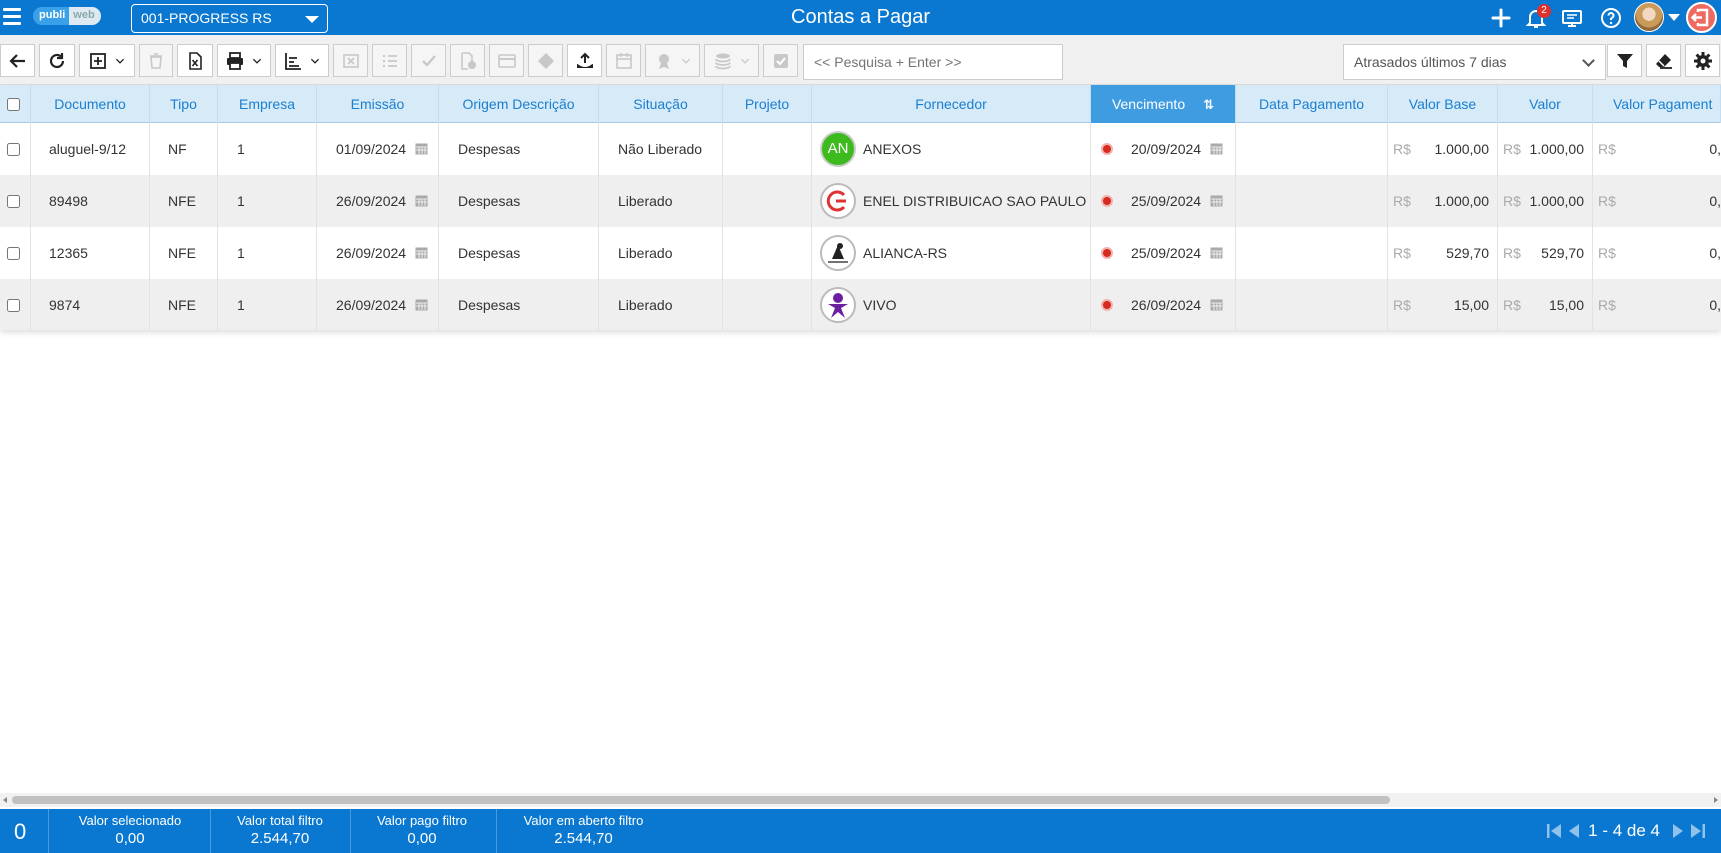  What do you see at coordinates (1443, 104) in the screenshot?
I see `col-valor-base: Valor Base` at bounding box center [1443, 104].